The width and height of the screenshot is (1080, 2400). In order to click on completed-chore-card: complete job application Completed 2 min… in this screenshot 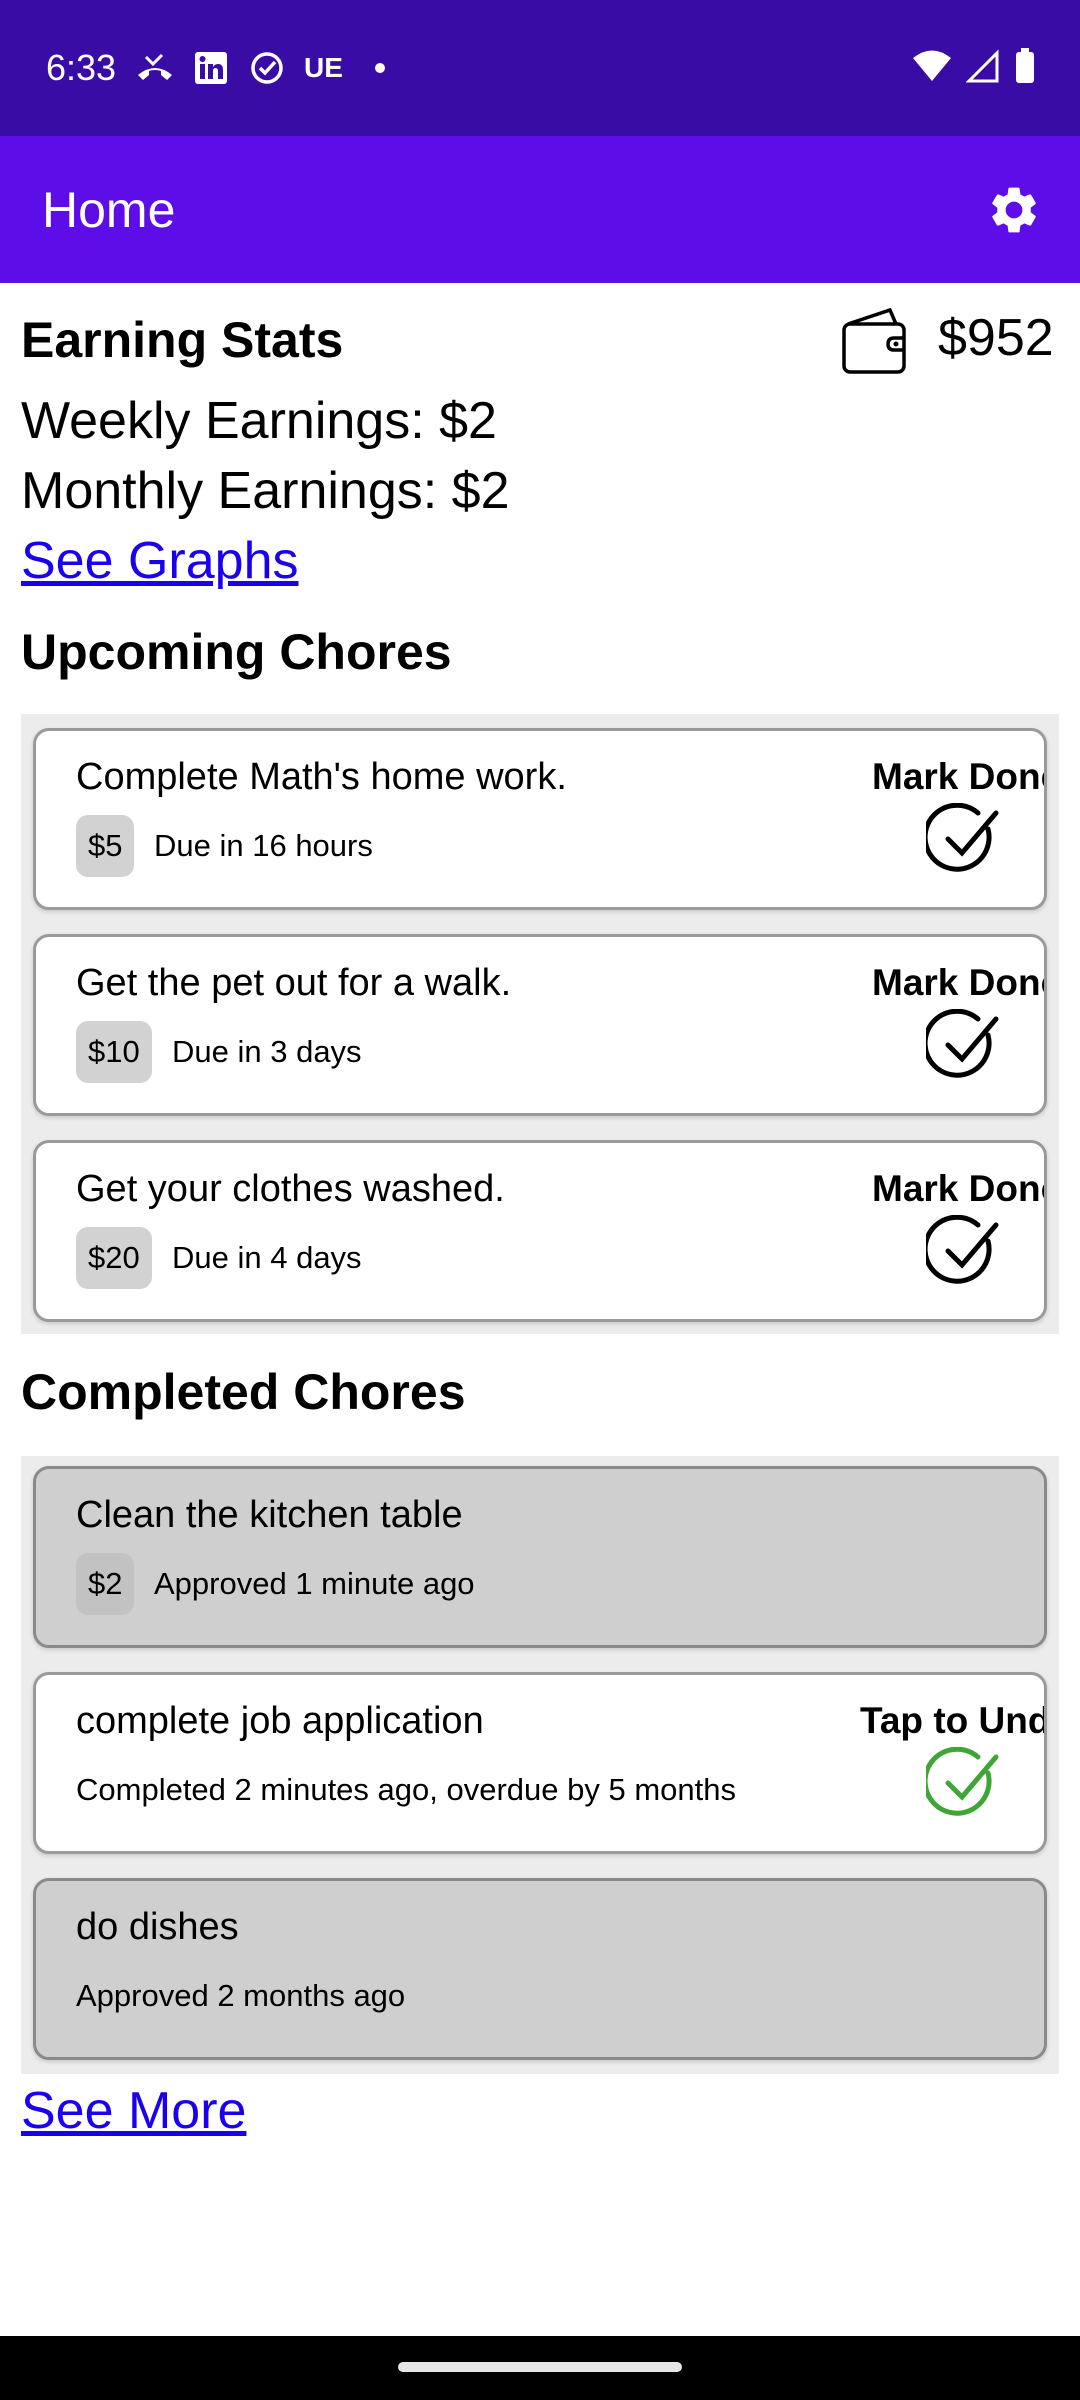, I will do `click(540, 1763)`.